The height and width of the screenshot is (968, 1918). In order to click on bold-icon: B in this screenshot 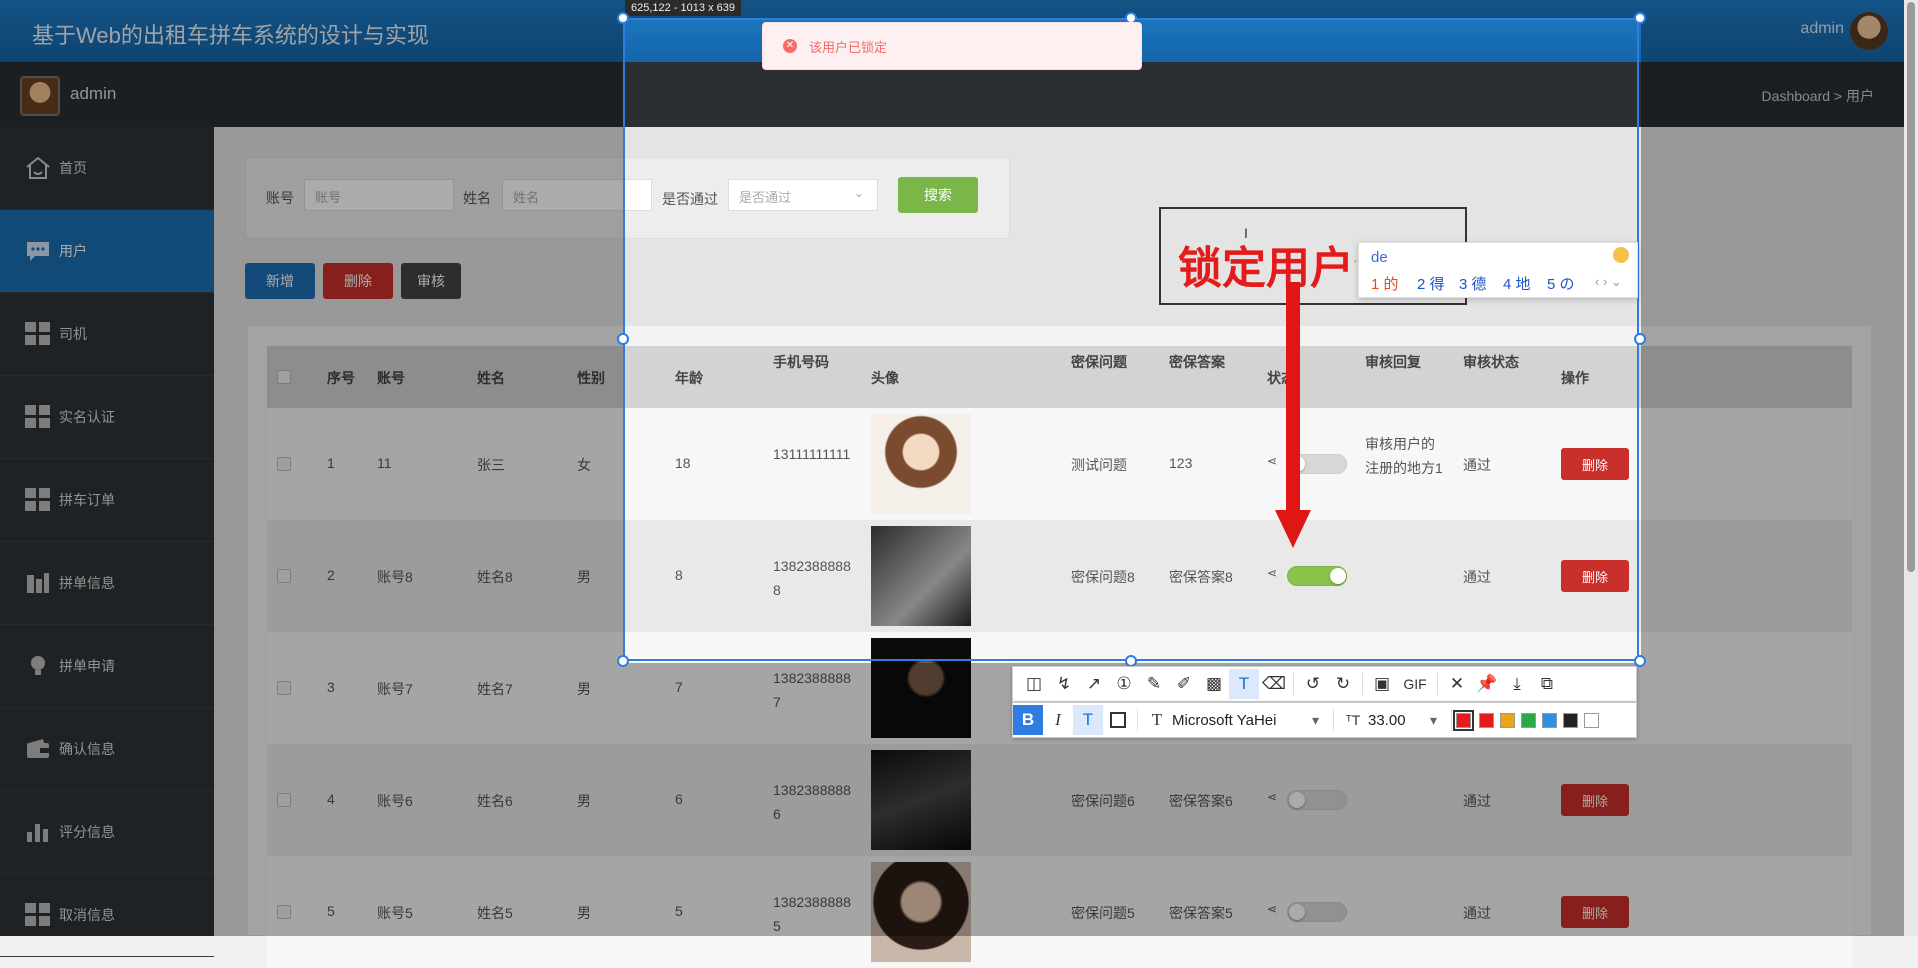, I will do `click(1028, 720)`.